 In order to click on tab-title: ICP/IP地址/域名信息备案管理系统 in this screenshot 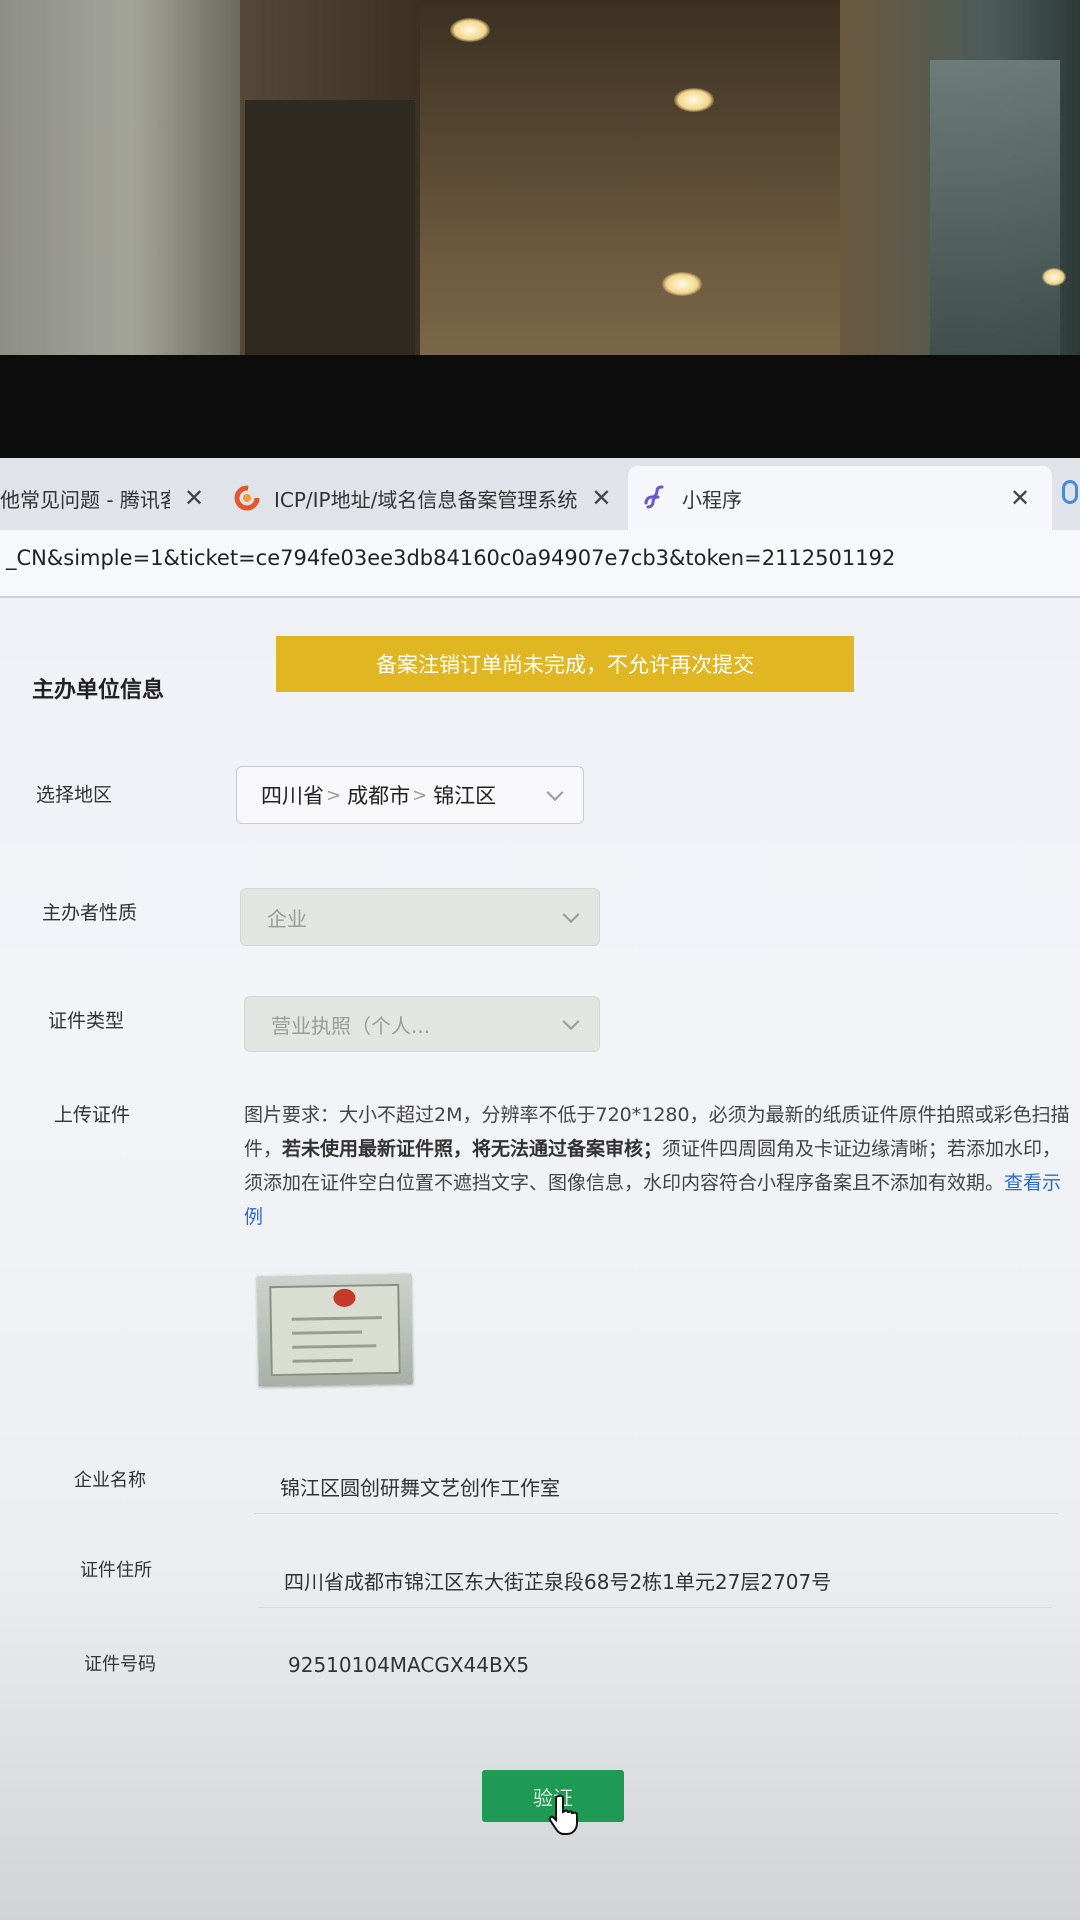, I will do `click(426, 499)`.